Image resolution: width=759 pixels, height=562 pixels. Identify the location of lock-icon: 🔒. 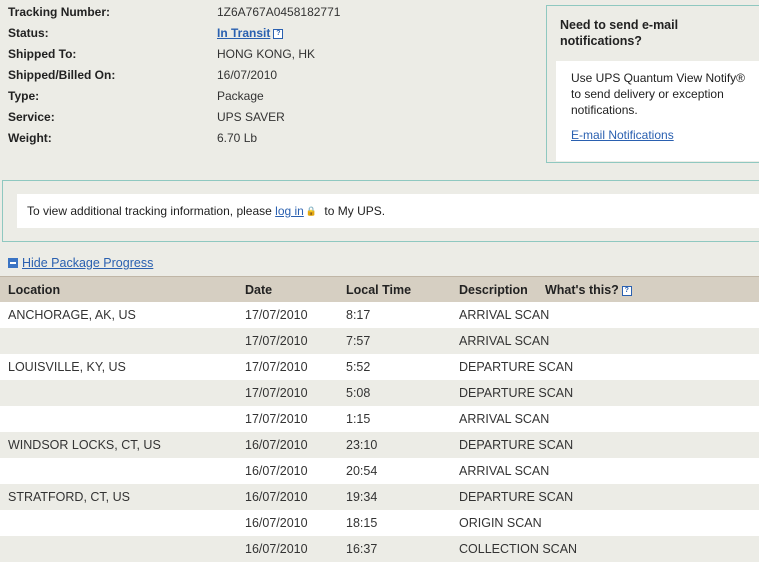
(311, 211).